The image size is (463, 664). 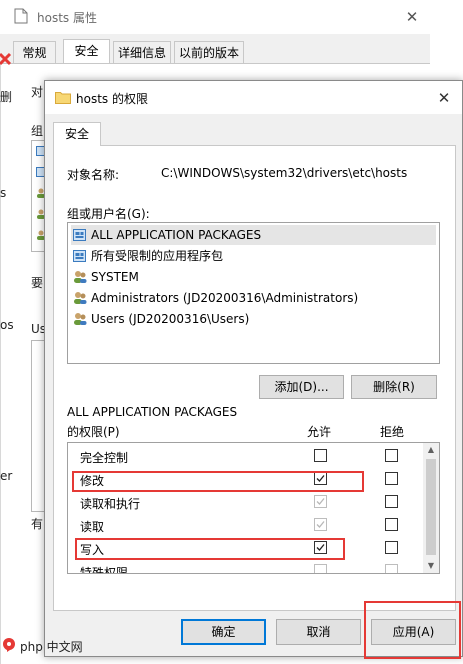 I want to click on bg-fragment: 有, so click(x=37, y=524).